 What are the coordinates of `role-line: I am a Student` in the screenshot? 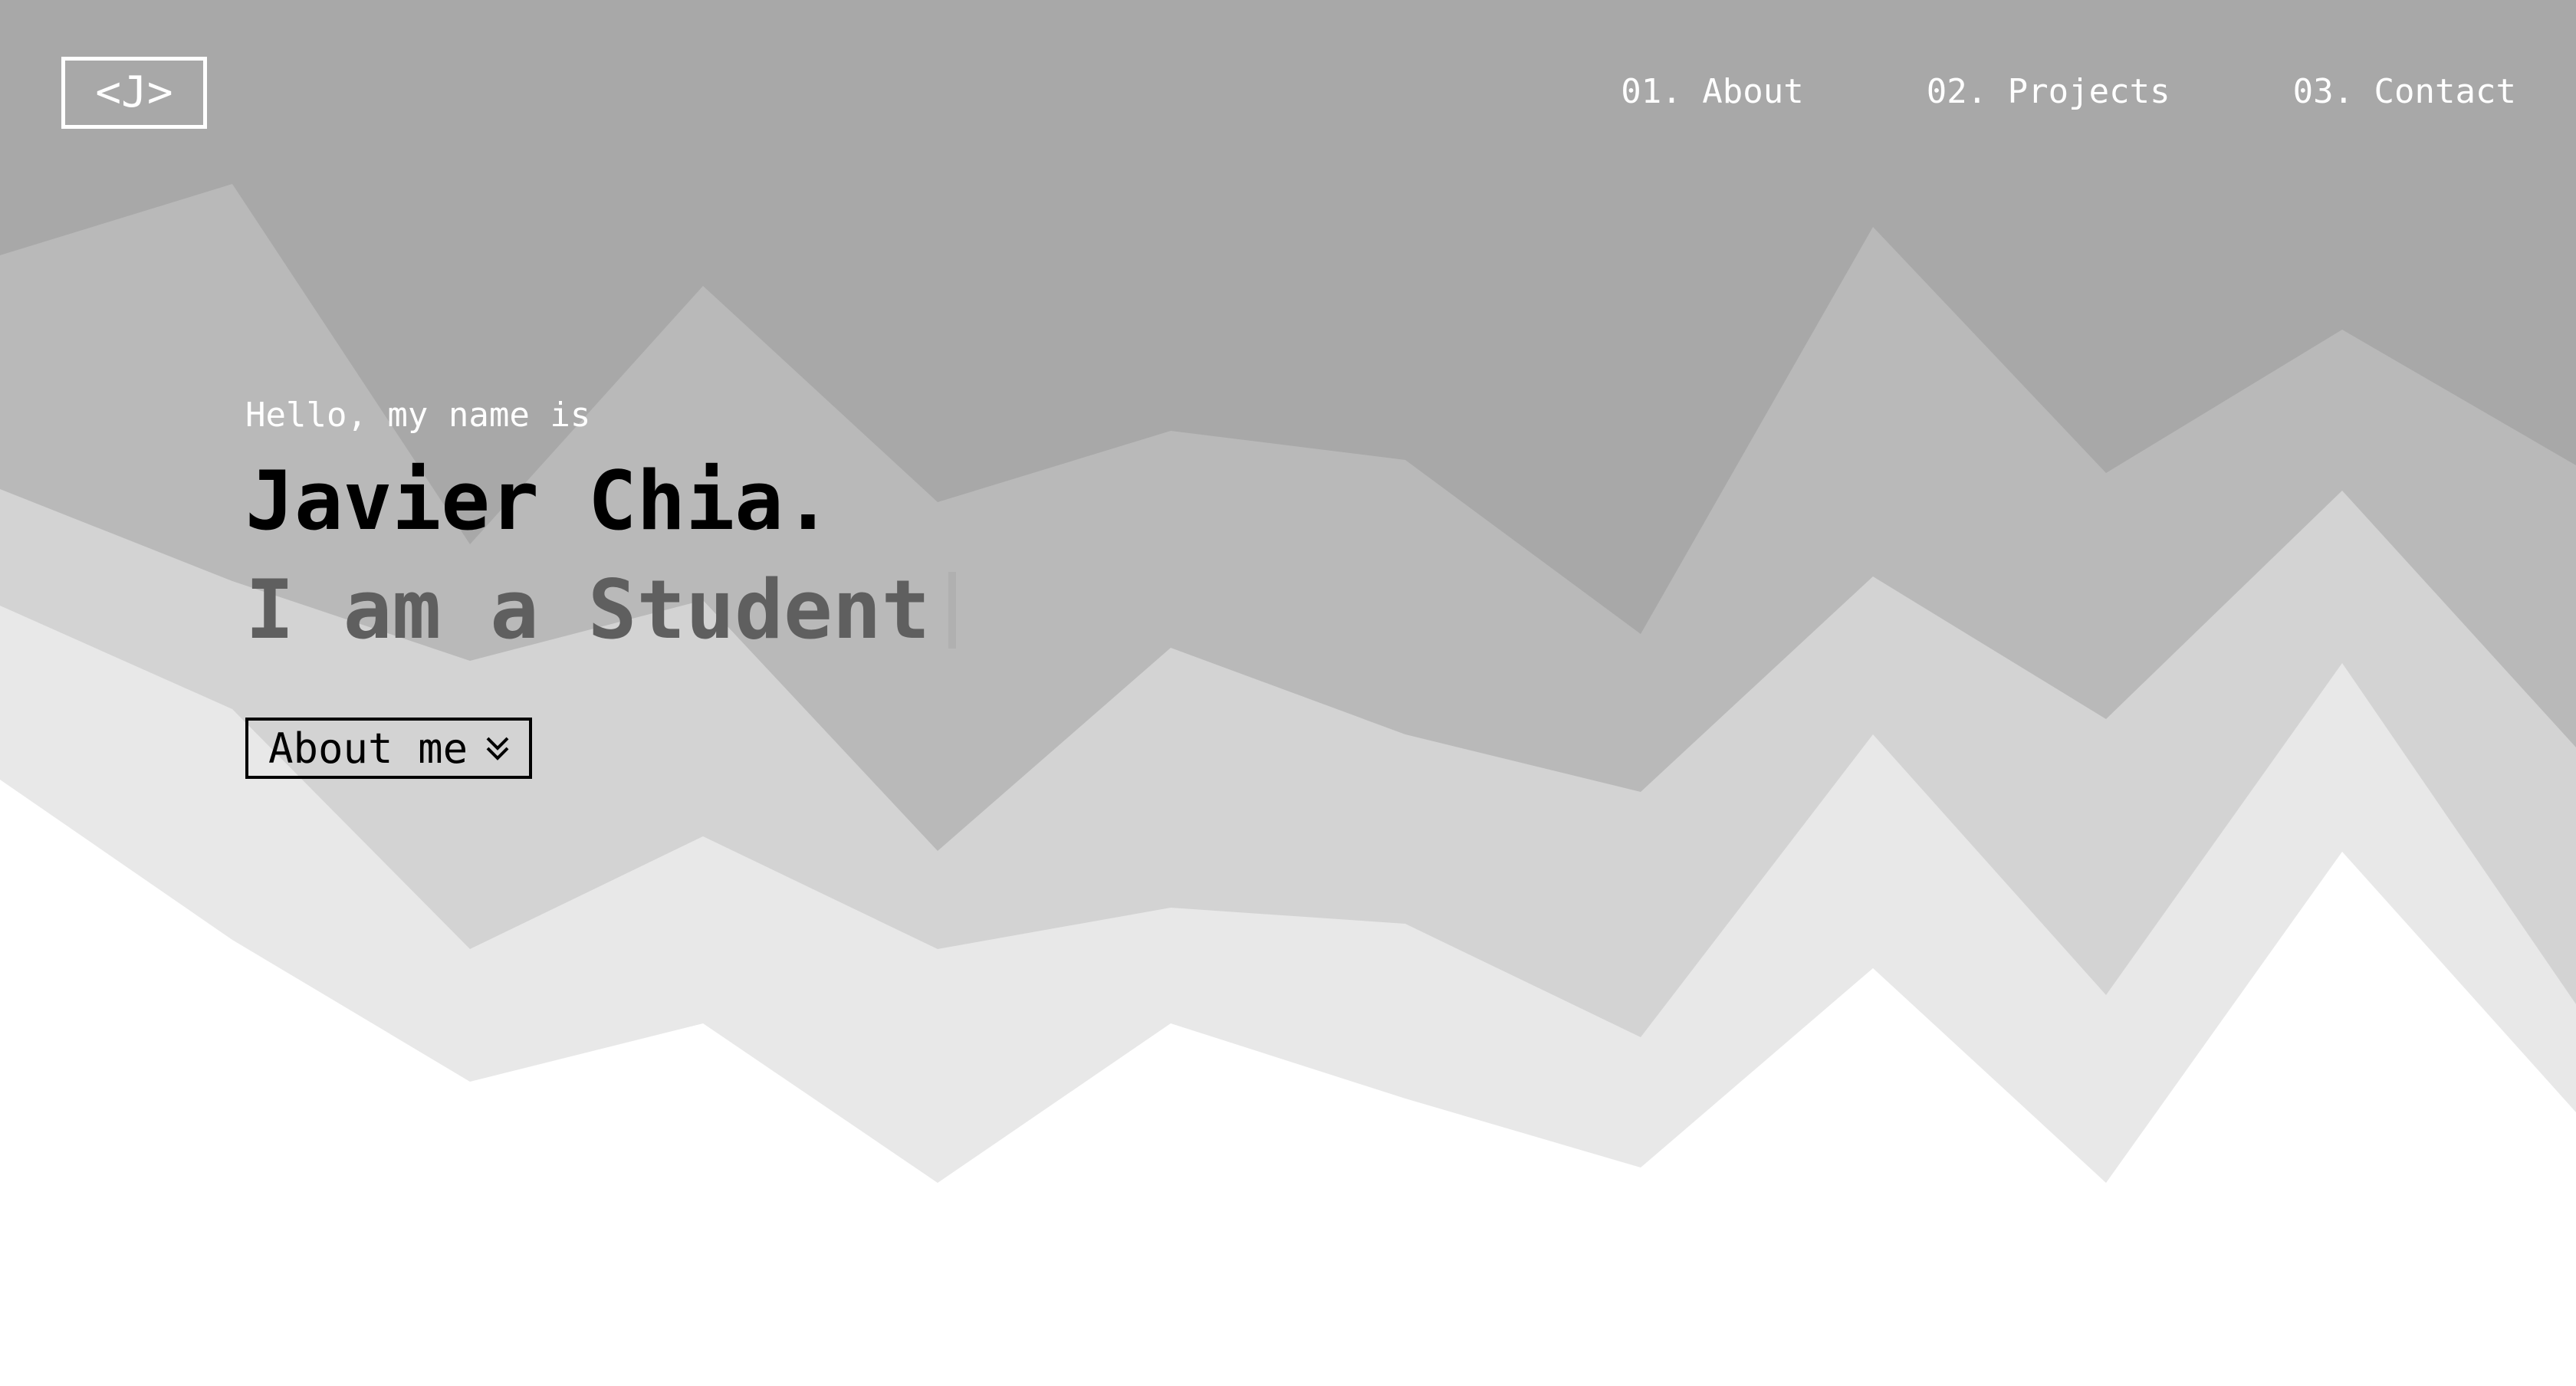 It's located at (601, 610).